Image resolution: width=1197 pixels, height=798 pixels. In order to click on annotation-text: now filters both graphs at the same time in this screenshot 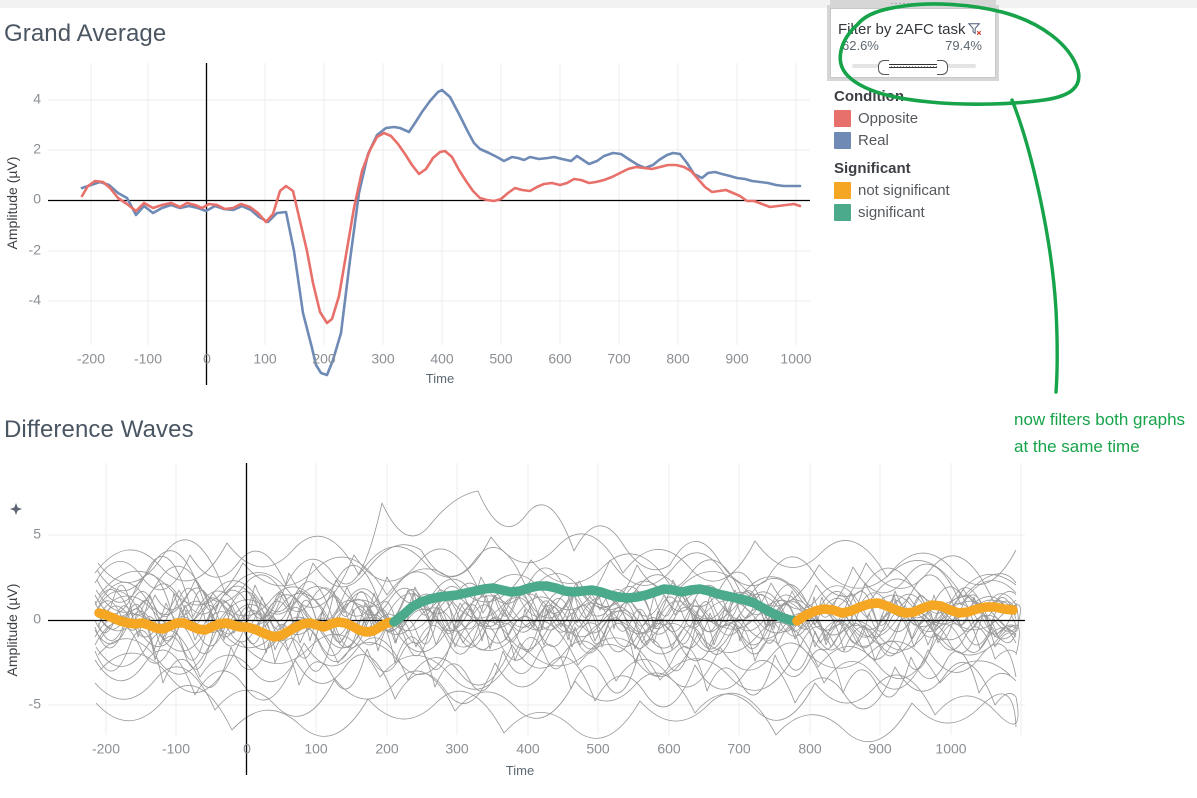, I will do `click(1100, 433)`.